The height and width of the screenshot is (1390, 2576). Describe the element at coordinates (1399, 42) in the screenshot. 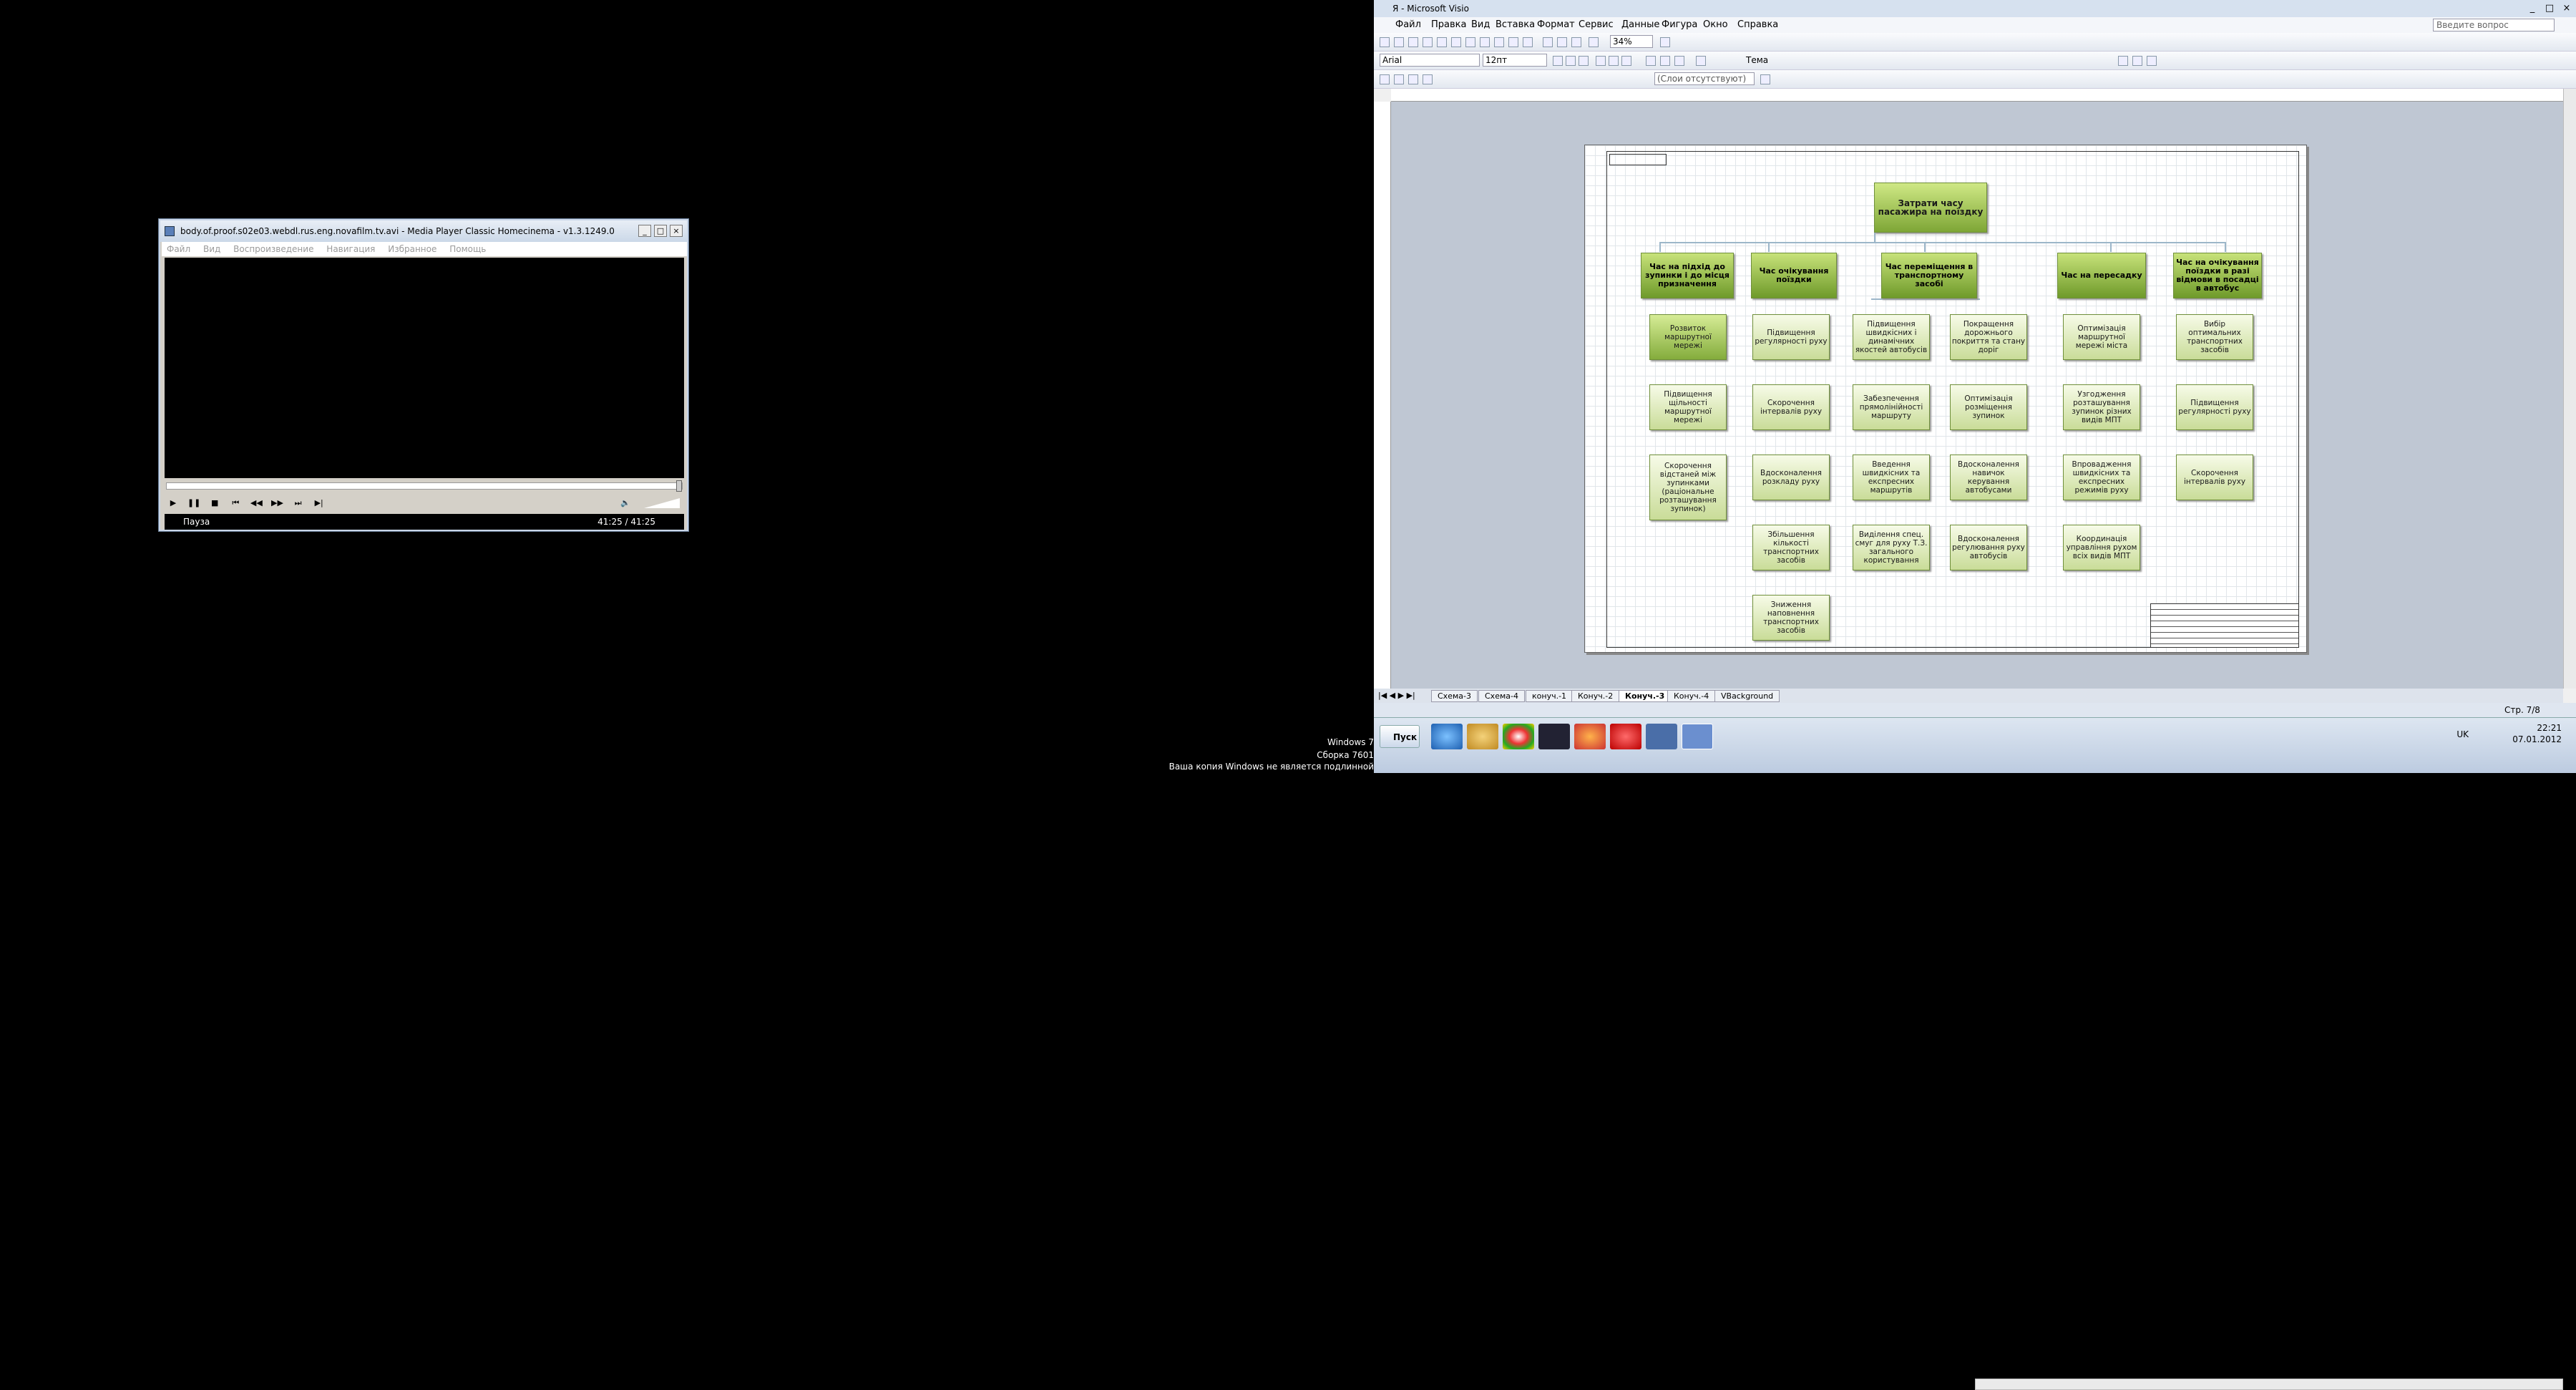

I see `open-icon` at that location.